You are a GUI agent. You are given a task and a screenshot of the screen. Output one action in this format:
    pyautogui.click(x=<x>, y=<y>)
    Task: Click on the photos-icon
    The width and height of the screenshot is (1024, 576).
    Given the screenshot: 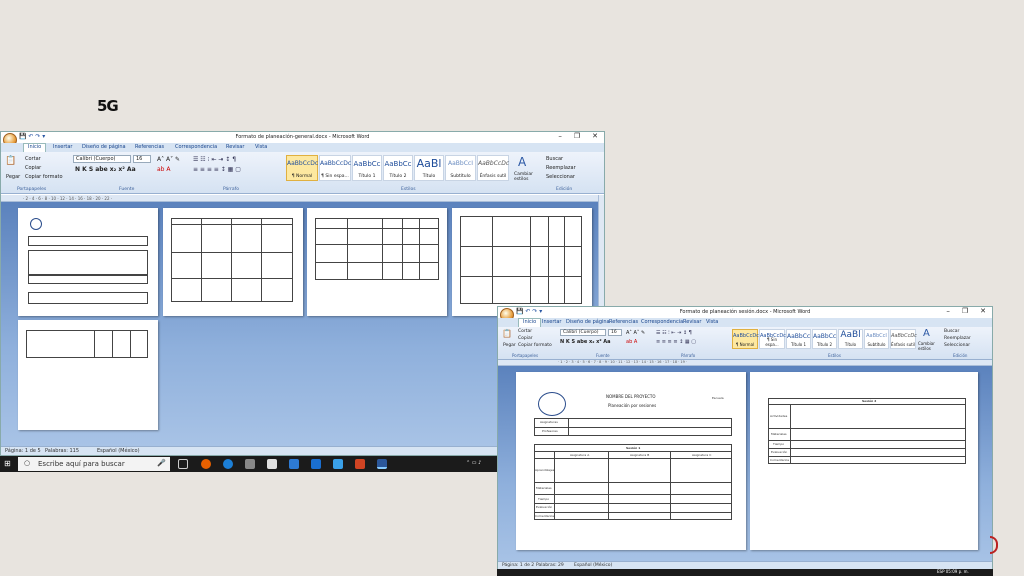 What is the action you would take?
    pyautogui.click(x=338, y=464)
    